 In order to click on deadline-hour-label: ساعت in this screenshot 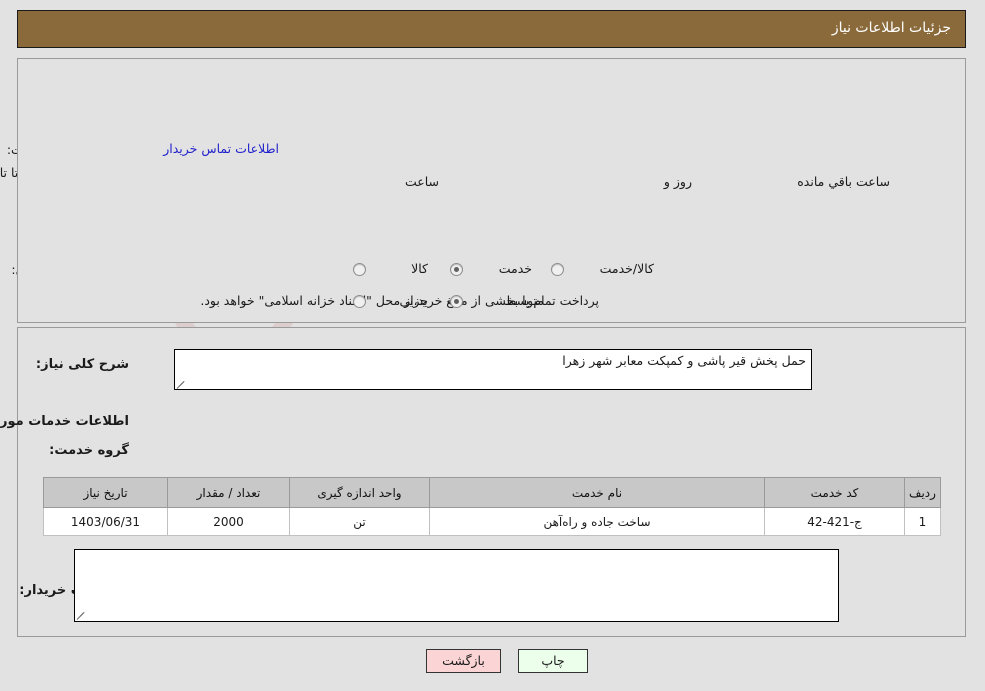, I will do `click(422, 181)`.